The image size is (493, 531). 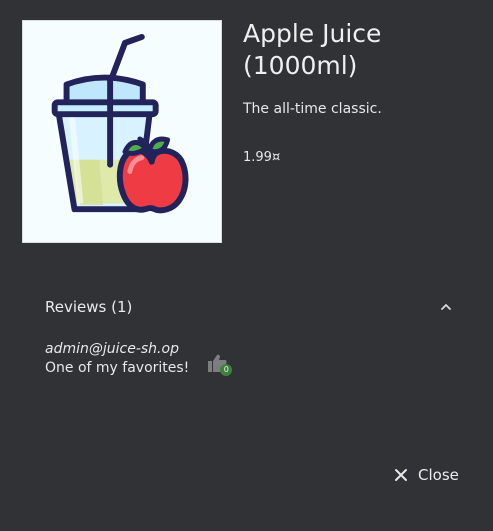 I want to click on product-description: The all-time classic., so click(x=312, y=109).